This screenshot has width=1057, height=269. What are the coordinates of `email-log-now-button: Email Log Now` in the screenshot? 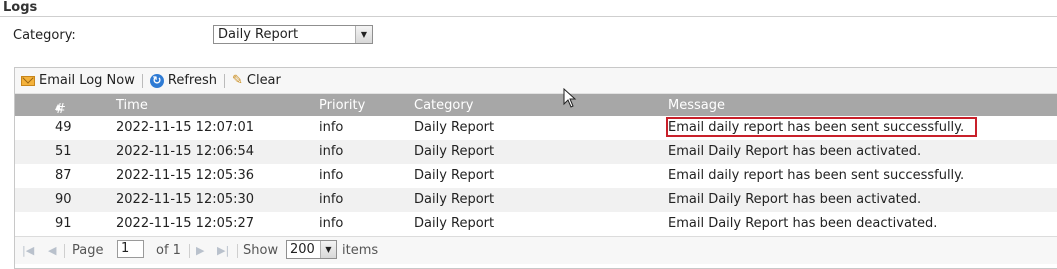 It's located at (78, 80).